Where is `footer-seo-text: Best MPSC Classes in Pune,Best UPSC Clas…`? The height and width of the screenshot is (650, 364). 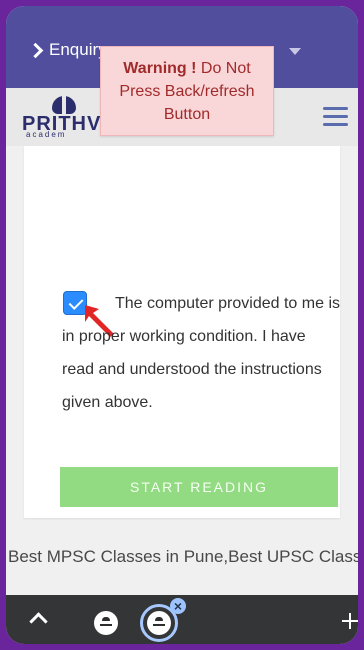 footer-seo-text: Best MPSC Classes in Pune,Best UPSC Clas… is located at coordinates (183, 556).